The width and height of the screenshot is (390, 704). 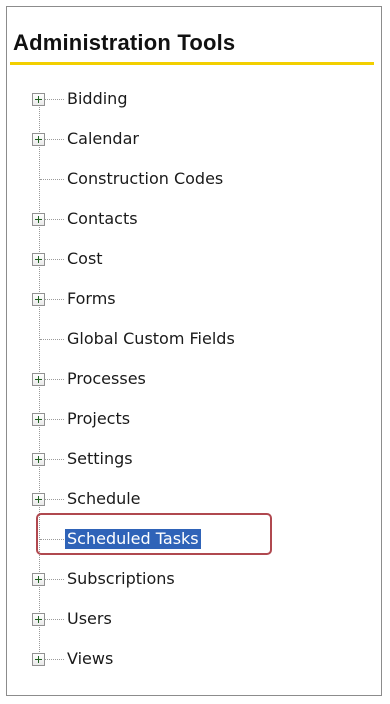 I want to click on tree-item-label: Cost, so click(x=85, y=259).